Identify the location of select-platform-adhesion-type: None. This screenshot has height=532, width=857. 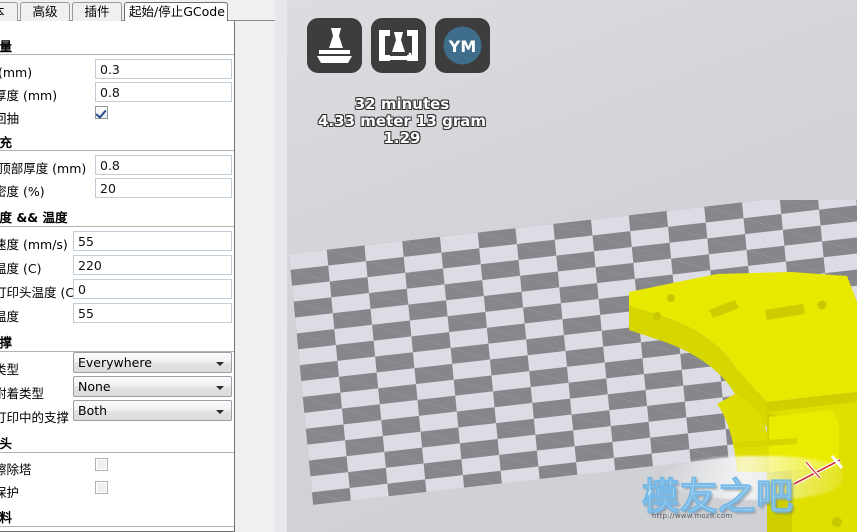
(152, 386).